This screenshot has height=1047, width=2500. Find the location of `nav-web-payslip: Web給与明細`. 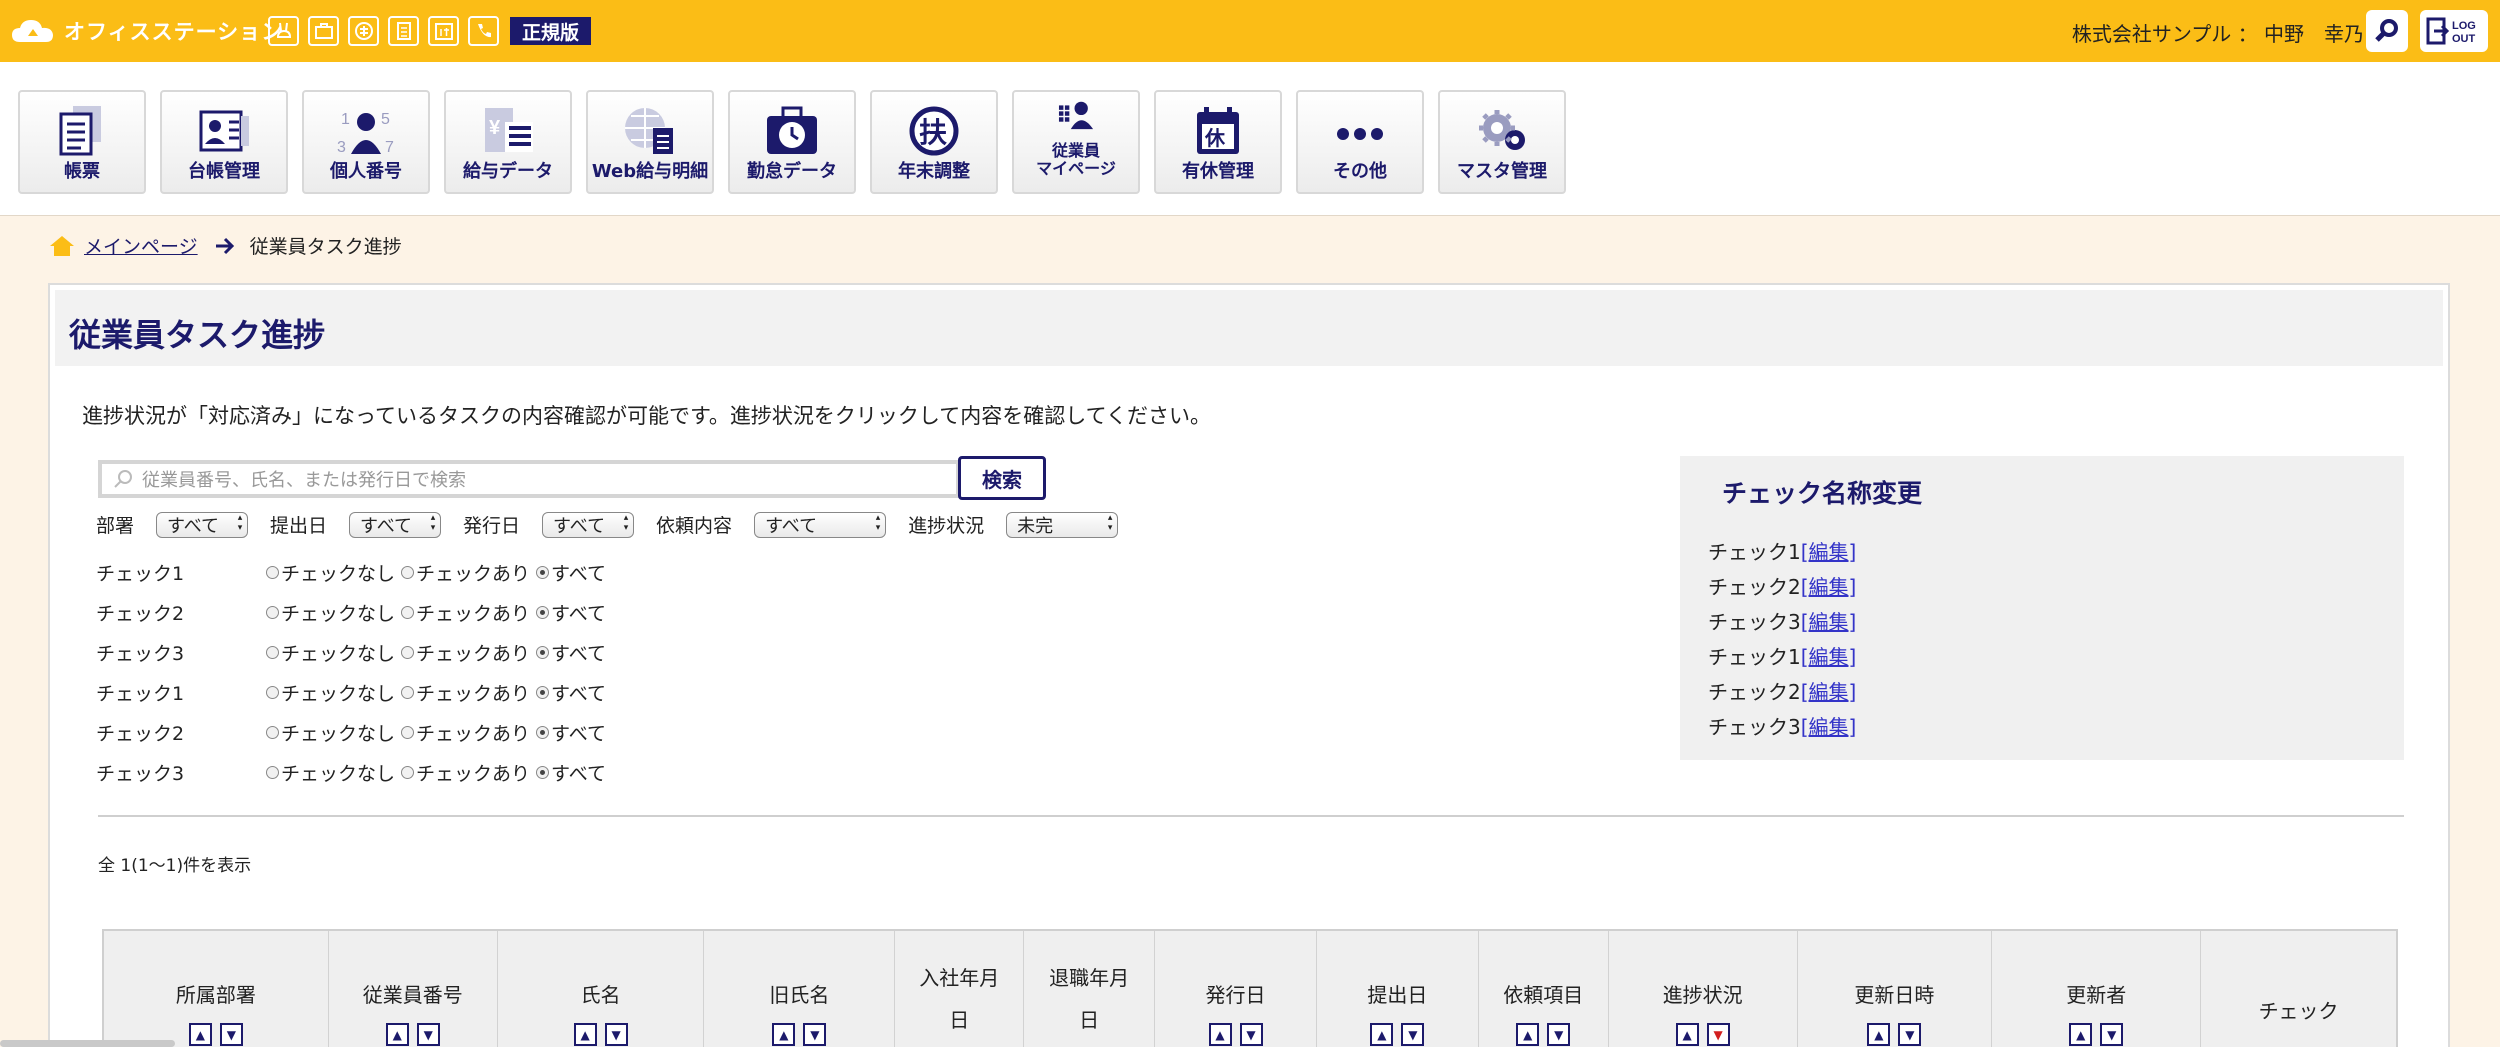

nav-web-payslip: Web給与明細 is located at coordinates (650, 142).